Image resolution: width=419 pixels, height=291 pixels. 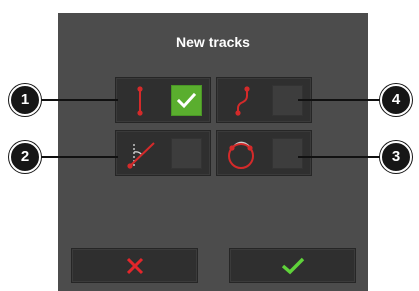 What do you see at coordinates (396, 157) in the screenshot?
I see `callout-3: 3` at bounding box center [396, 157].